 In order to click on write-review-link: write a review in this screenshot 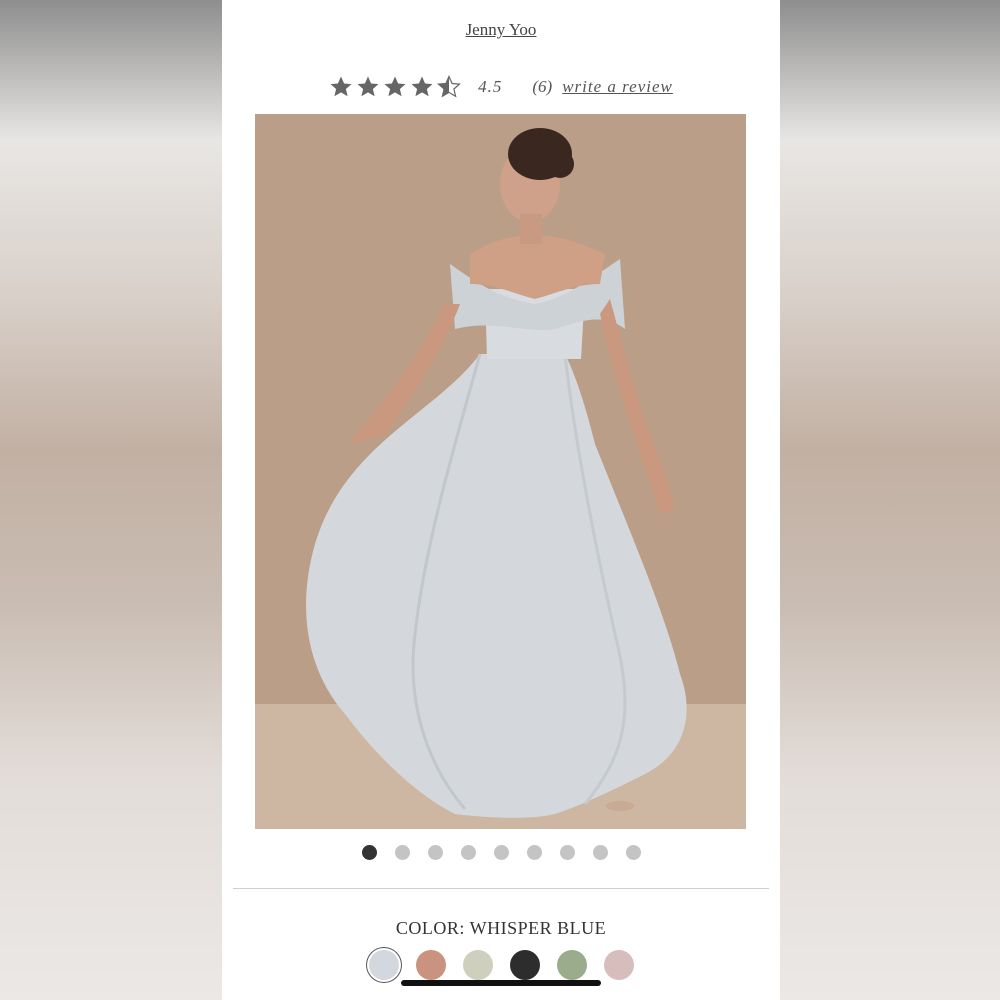, I will do `click(617, 87)`.